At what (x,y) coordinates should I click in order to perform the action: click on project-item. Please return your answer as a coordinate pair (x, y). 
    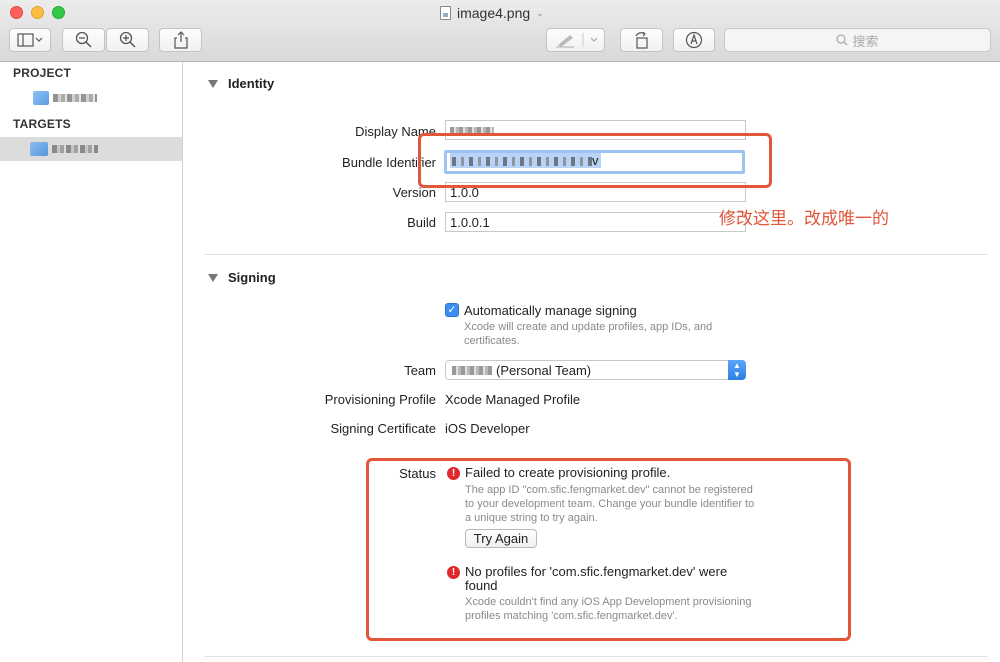
    Looking at the image, I should click on (91, 98).